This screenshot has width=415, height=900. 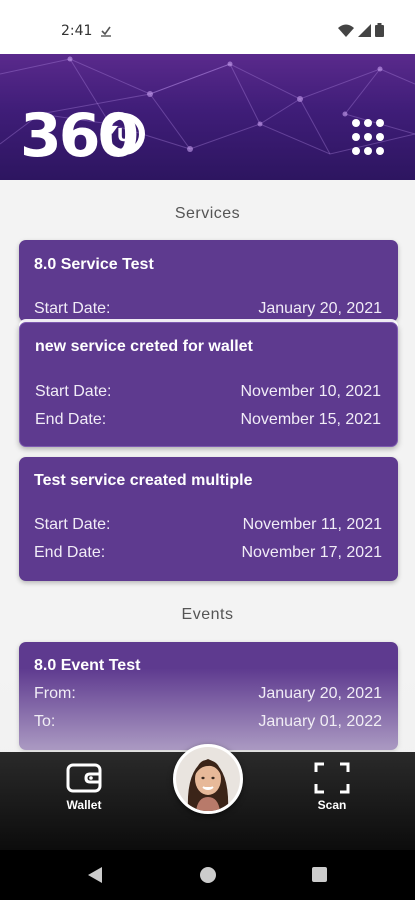 What do you see at coordinates (77, 31) in the screenshot?
I see `status-time: 2:41` at bounding box center [77, 31].